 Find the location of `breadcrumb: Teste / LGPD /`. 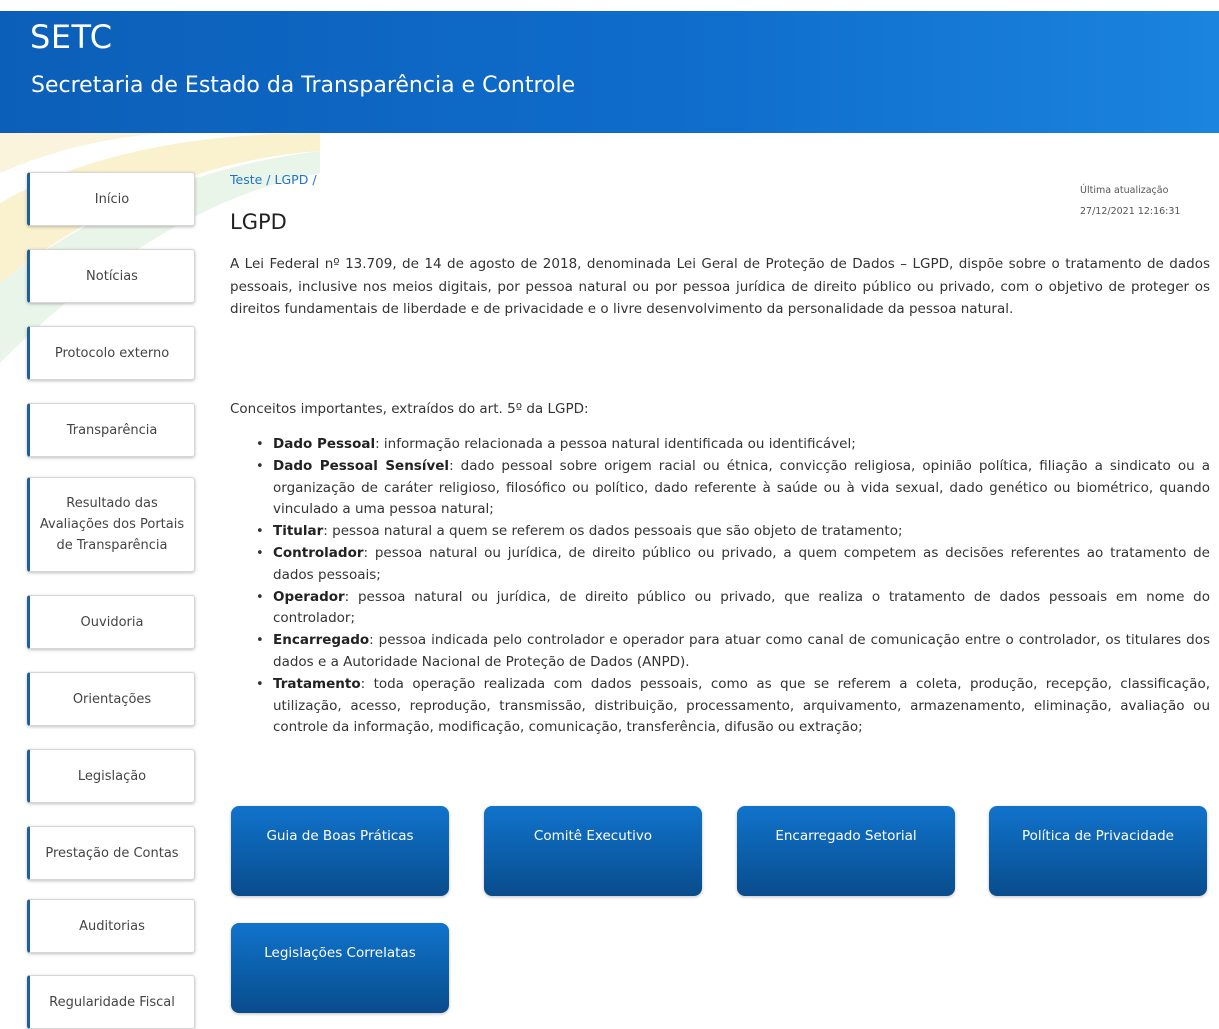

breadcrumb: Teste / LGPD / is located at coordinates (273, 179).